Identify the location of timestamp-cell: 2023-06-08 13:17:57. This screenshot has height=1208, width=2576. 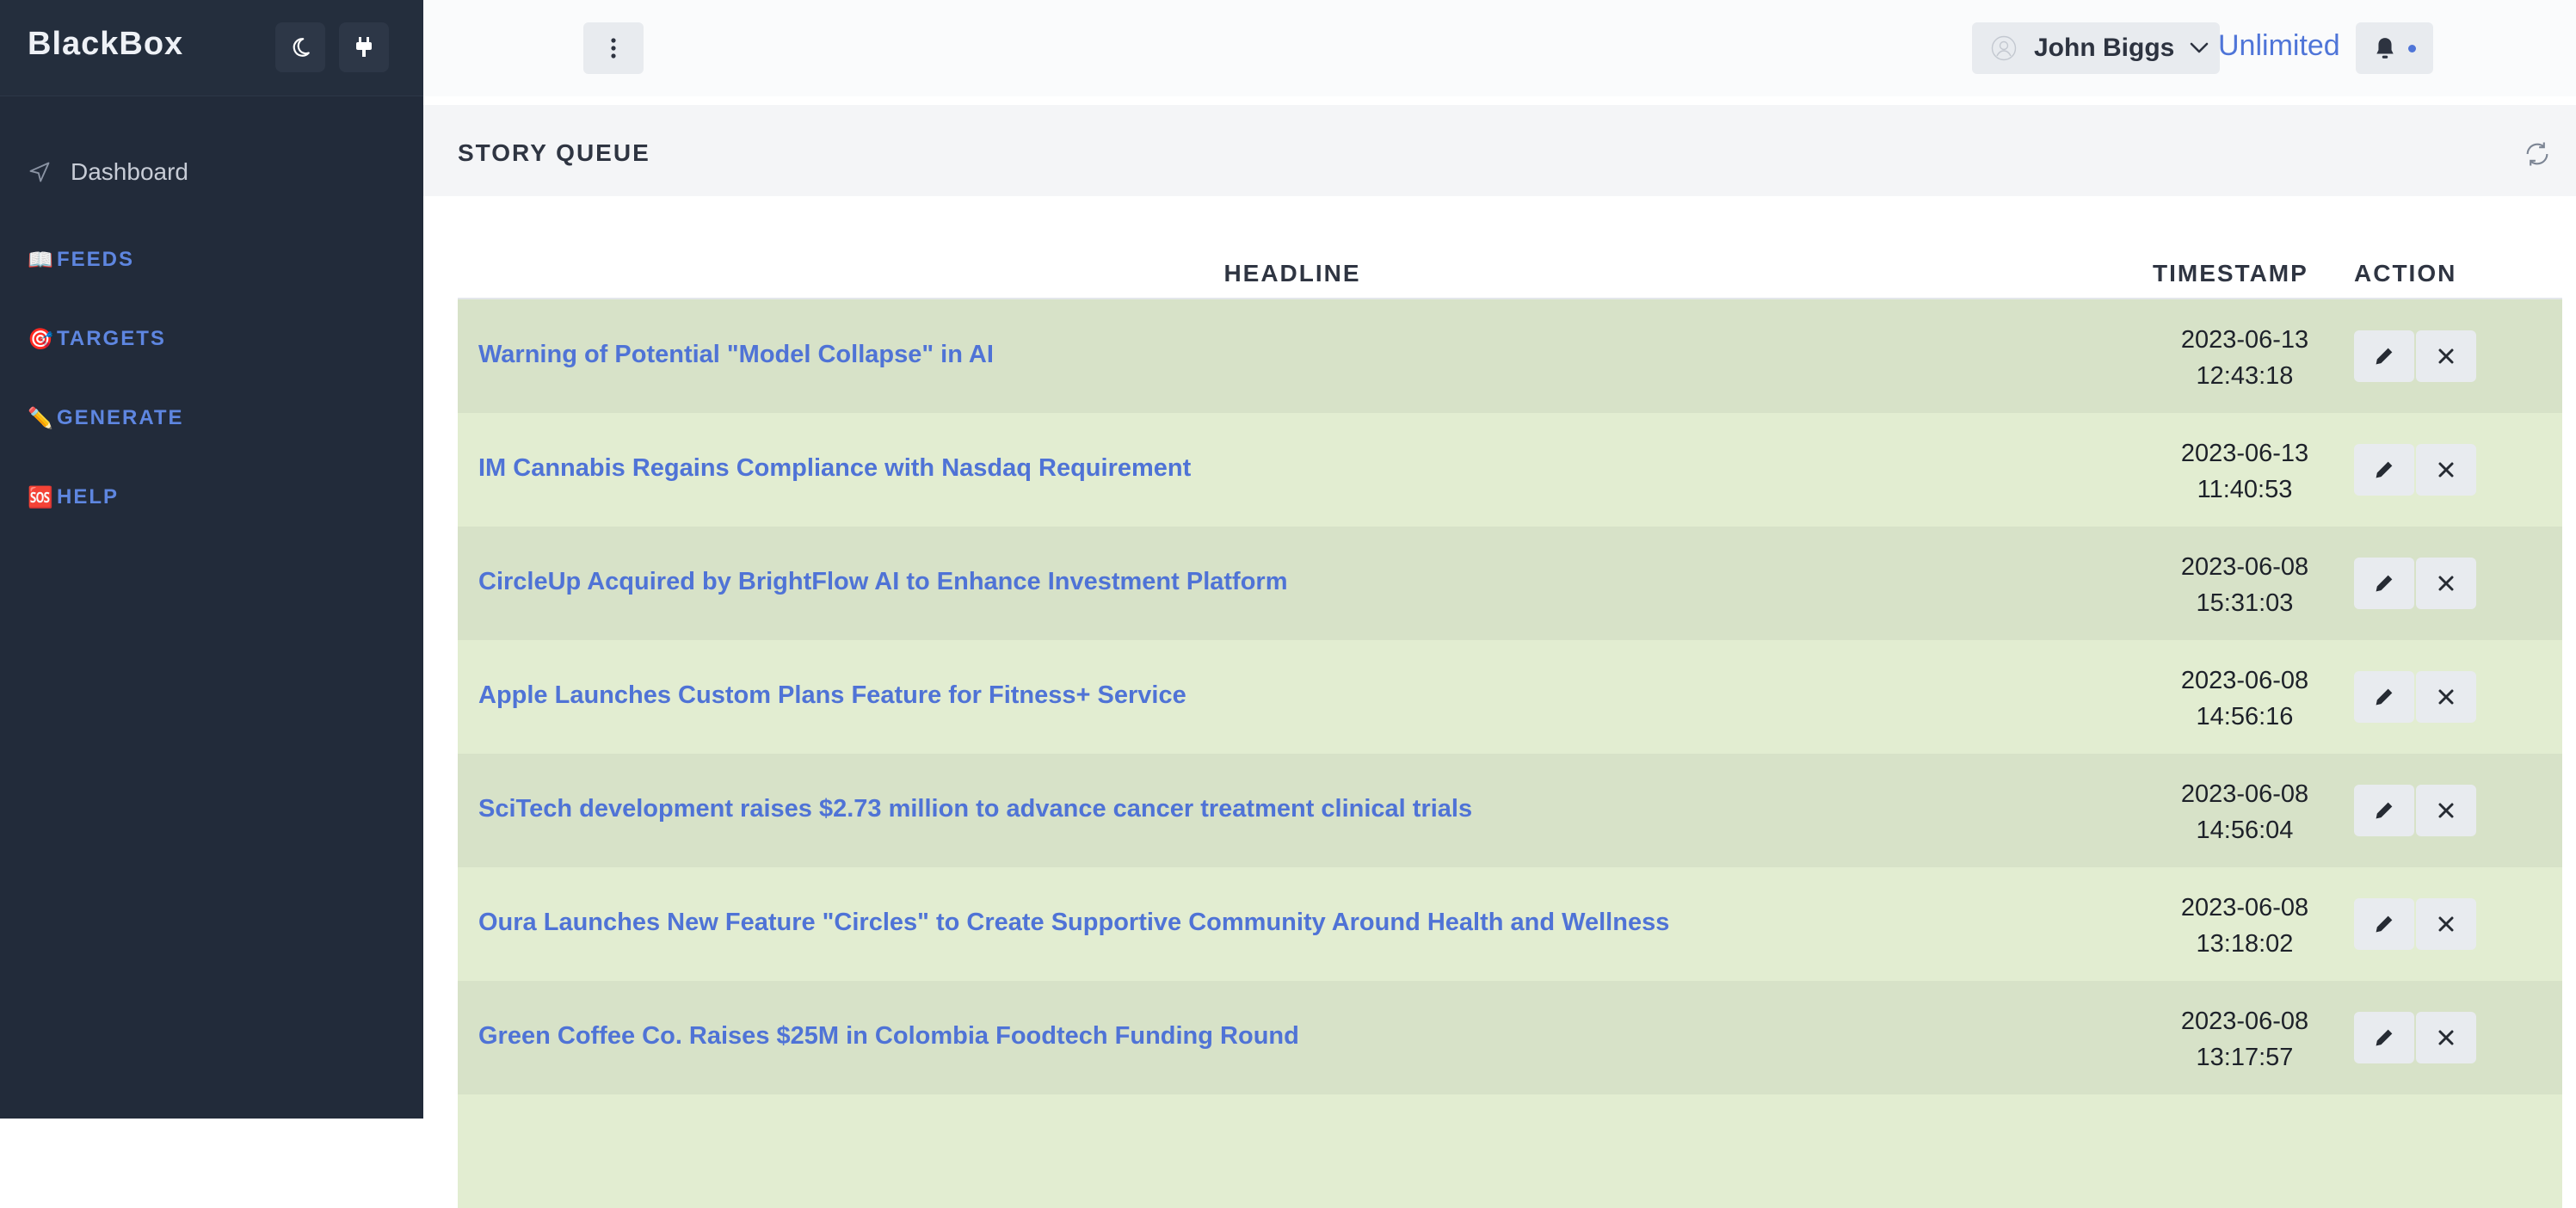
(2245, 1039).